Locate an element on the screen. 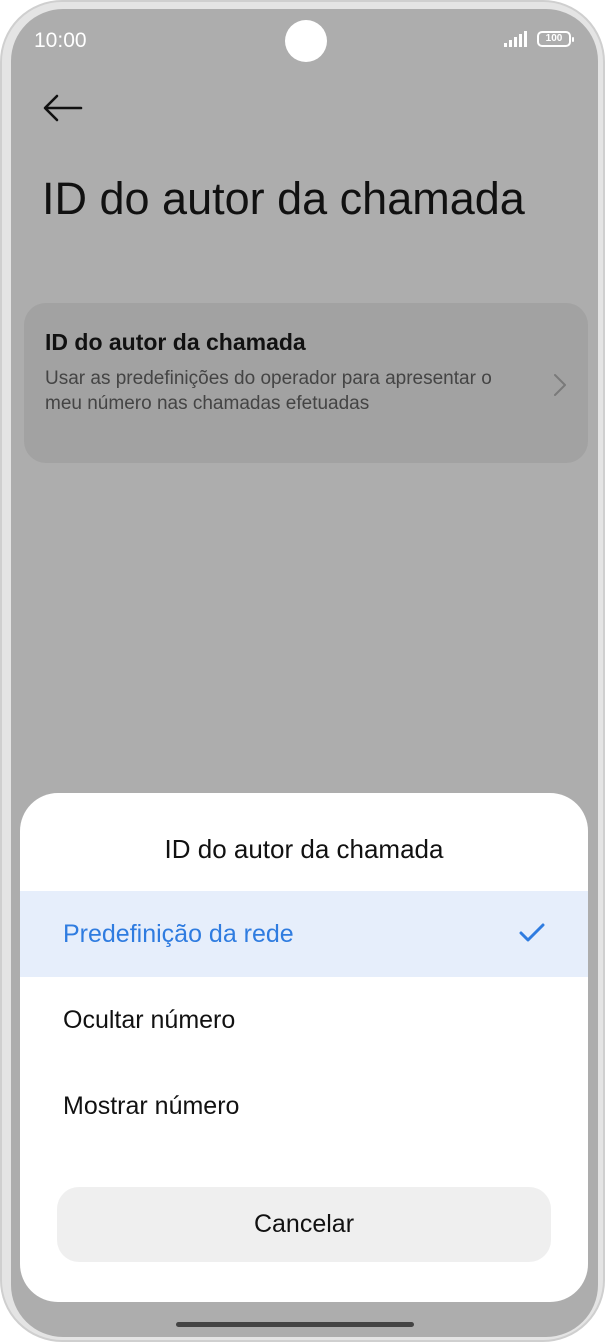 This screenshot has width=605, height=1342. signal-icon is located at coordinates (515, 39).